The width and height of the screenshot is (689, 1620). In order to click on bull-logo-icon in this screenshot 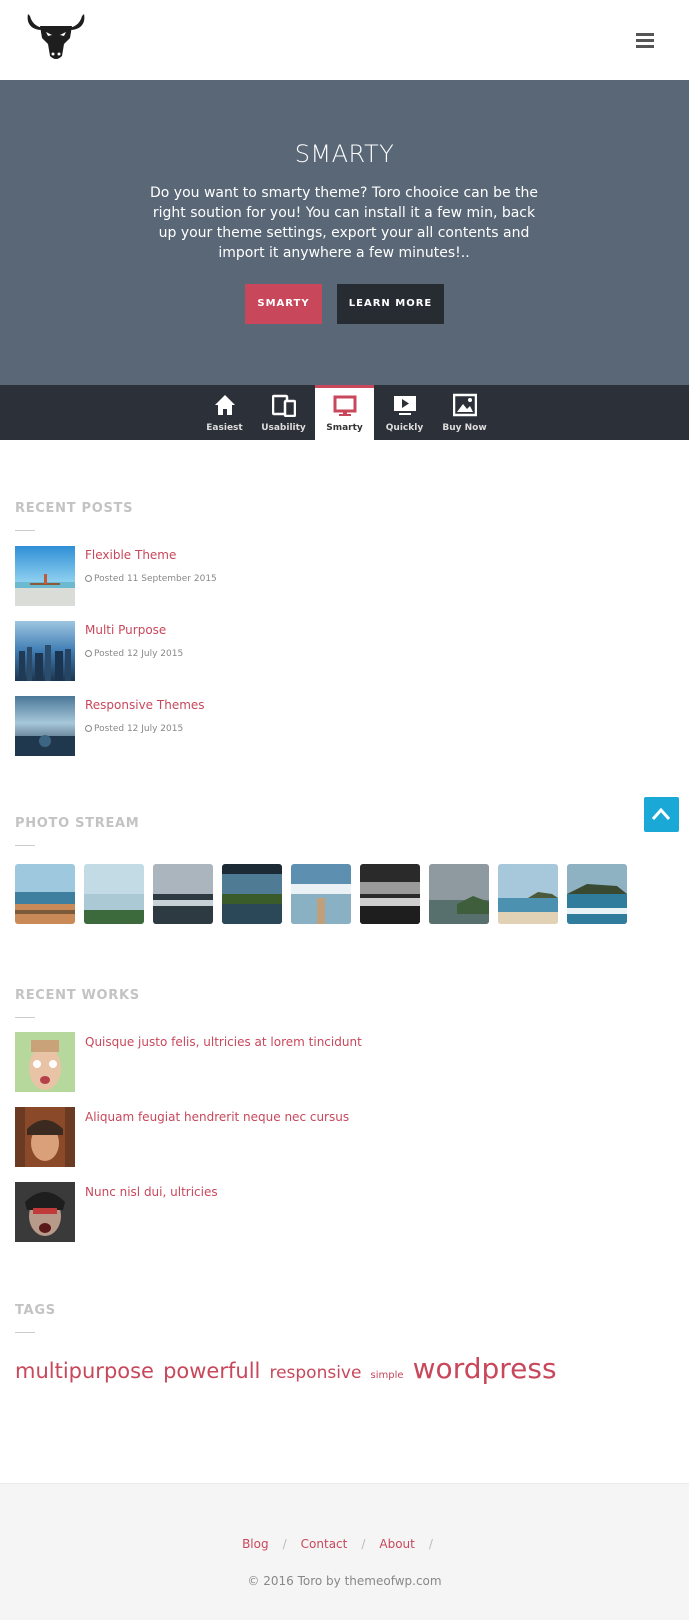, I will do `click(56, 37)`.